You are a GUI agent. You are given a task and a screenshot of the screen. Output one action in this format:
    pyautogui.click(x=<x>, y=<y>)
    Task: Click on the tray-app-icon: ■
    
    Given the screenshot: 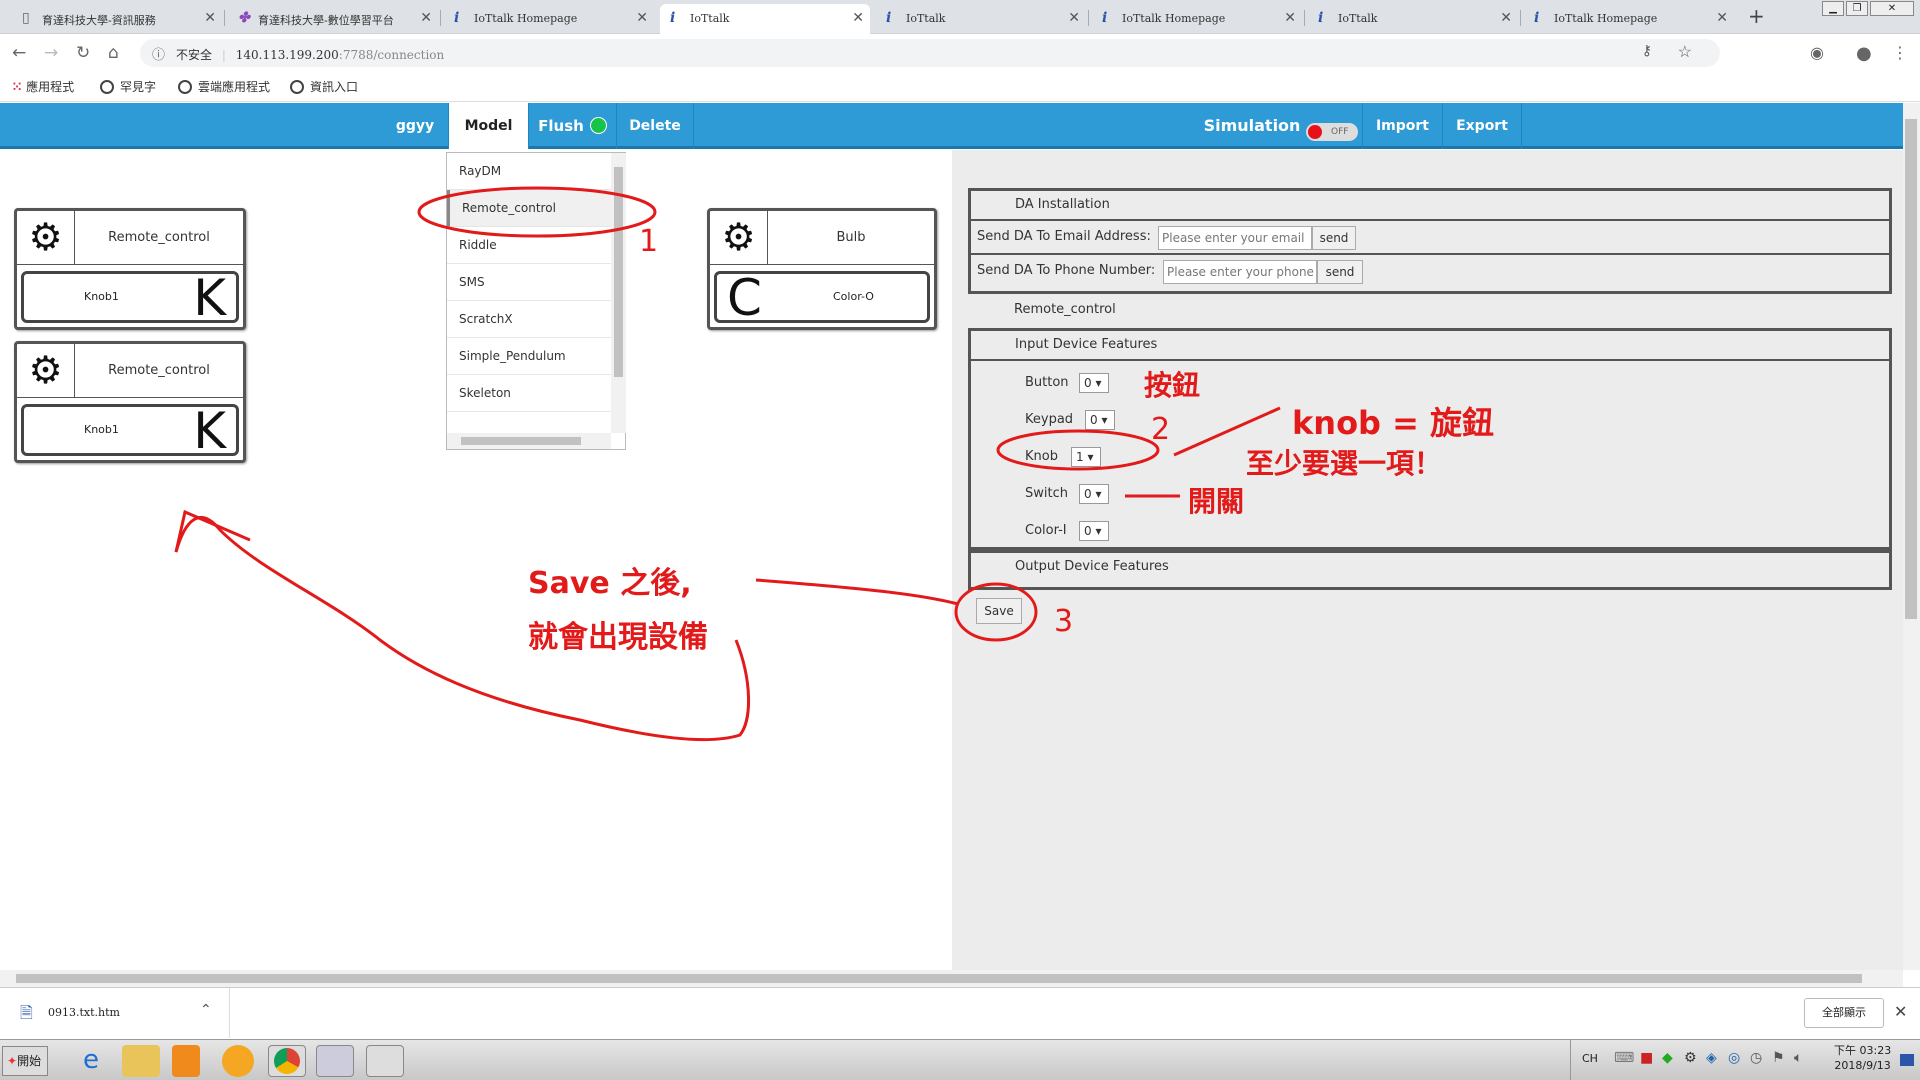 What is the action you would take?
    pyautogui.click(x=1646, y=1058)
    